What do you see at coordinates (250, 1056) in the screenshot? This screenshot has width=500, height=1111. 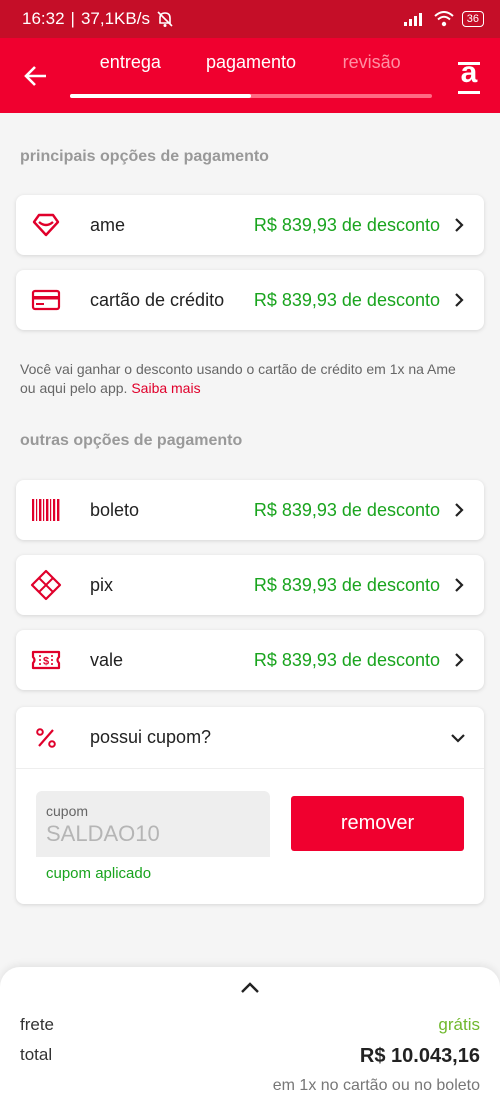 I see `total-row: total R$ 10.043,16` at bounding box center [250, 1056].